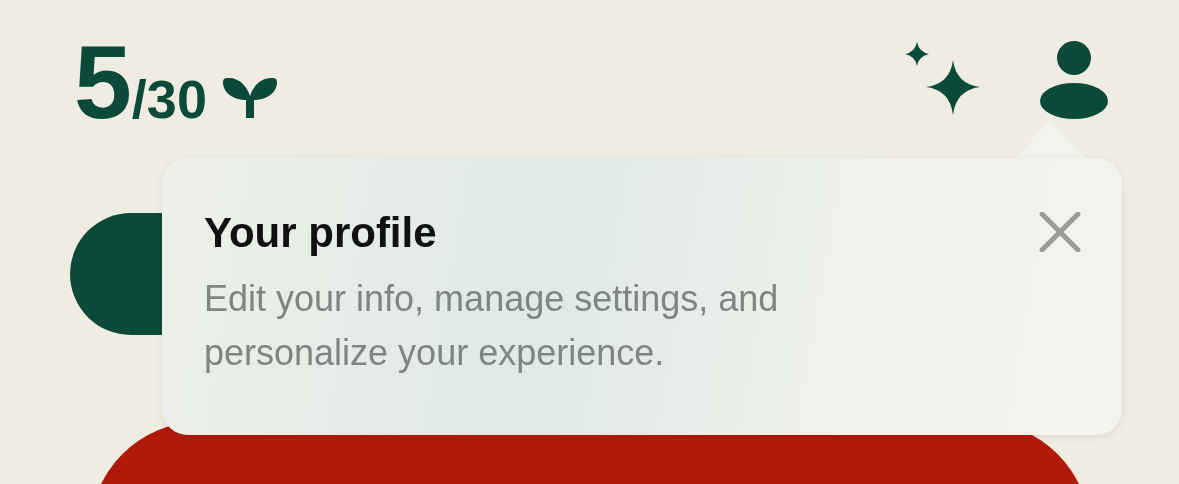  I want to click on progress-total: /30, so click(169, 99).